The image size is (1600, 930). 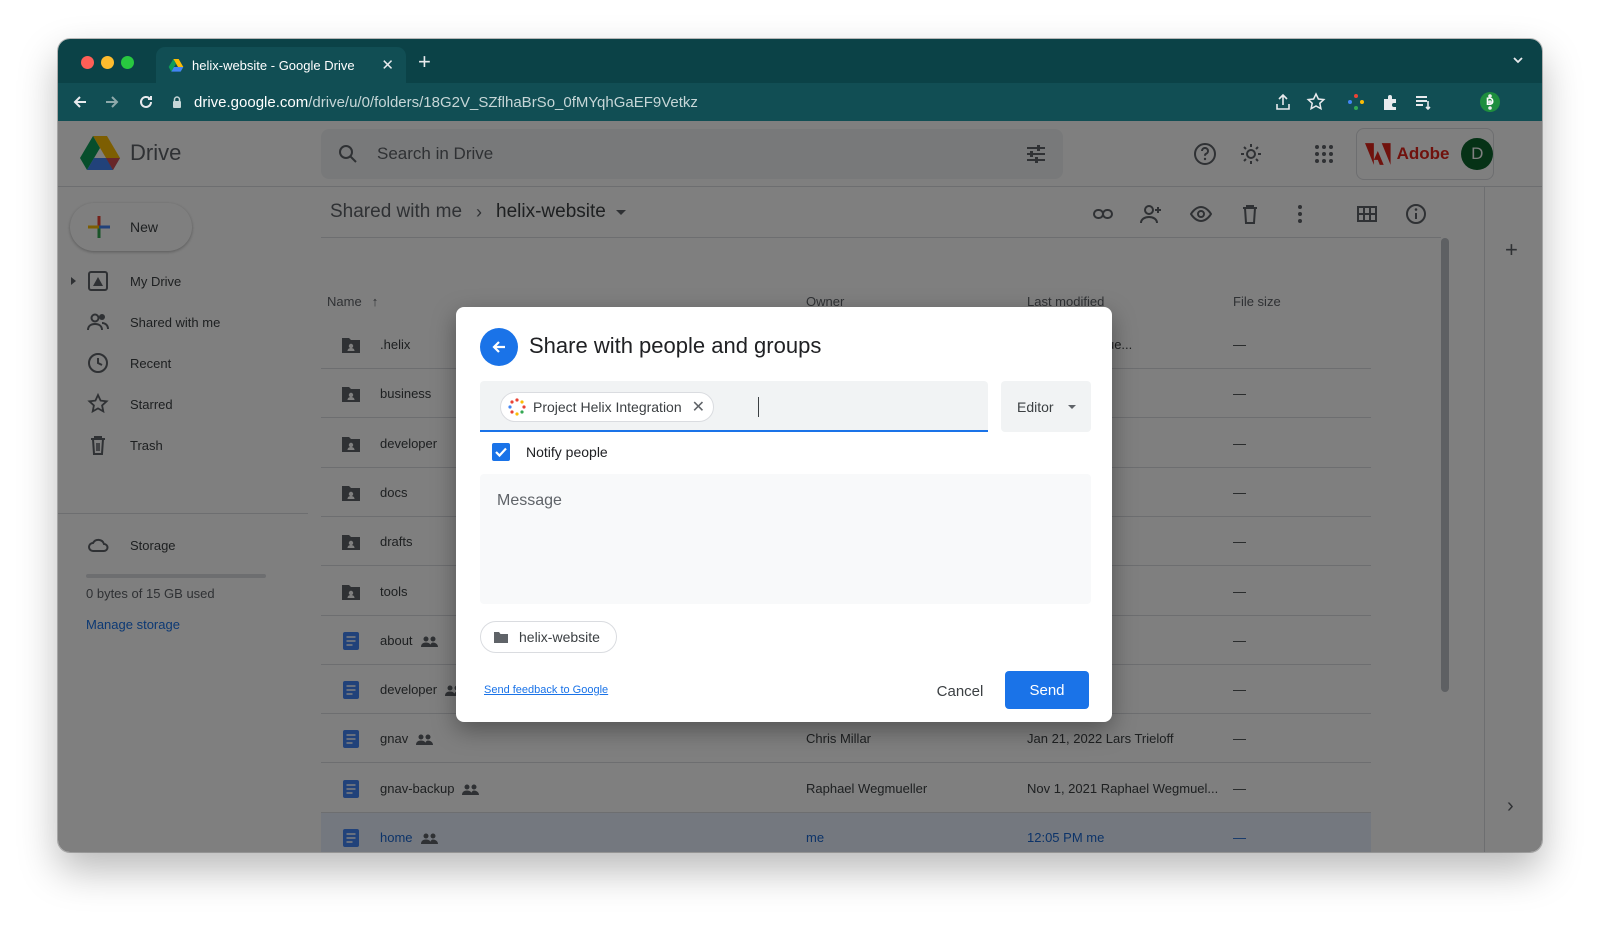 What do you see at coordinates (1390, 102) in the screenshot?
I see `extensions-puzzle-icon` at bounding box center [1390, 102].